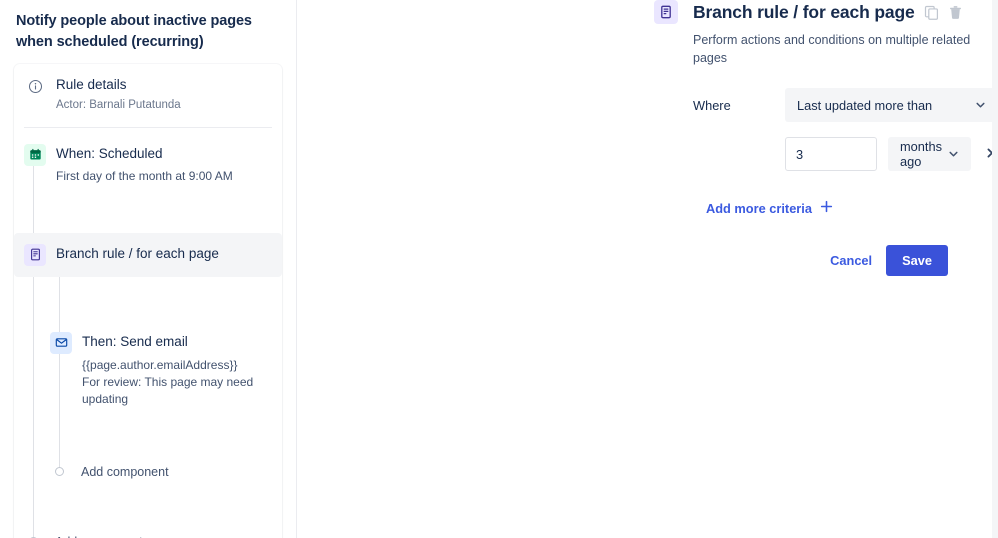 Image resolution: width=998 pixels, height=538 pixels. I want to click on panel-footer-actions: Cancel Save, so click(845, 260).